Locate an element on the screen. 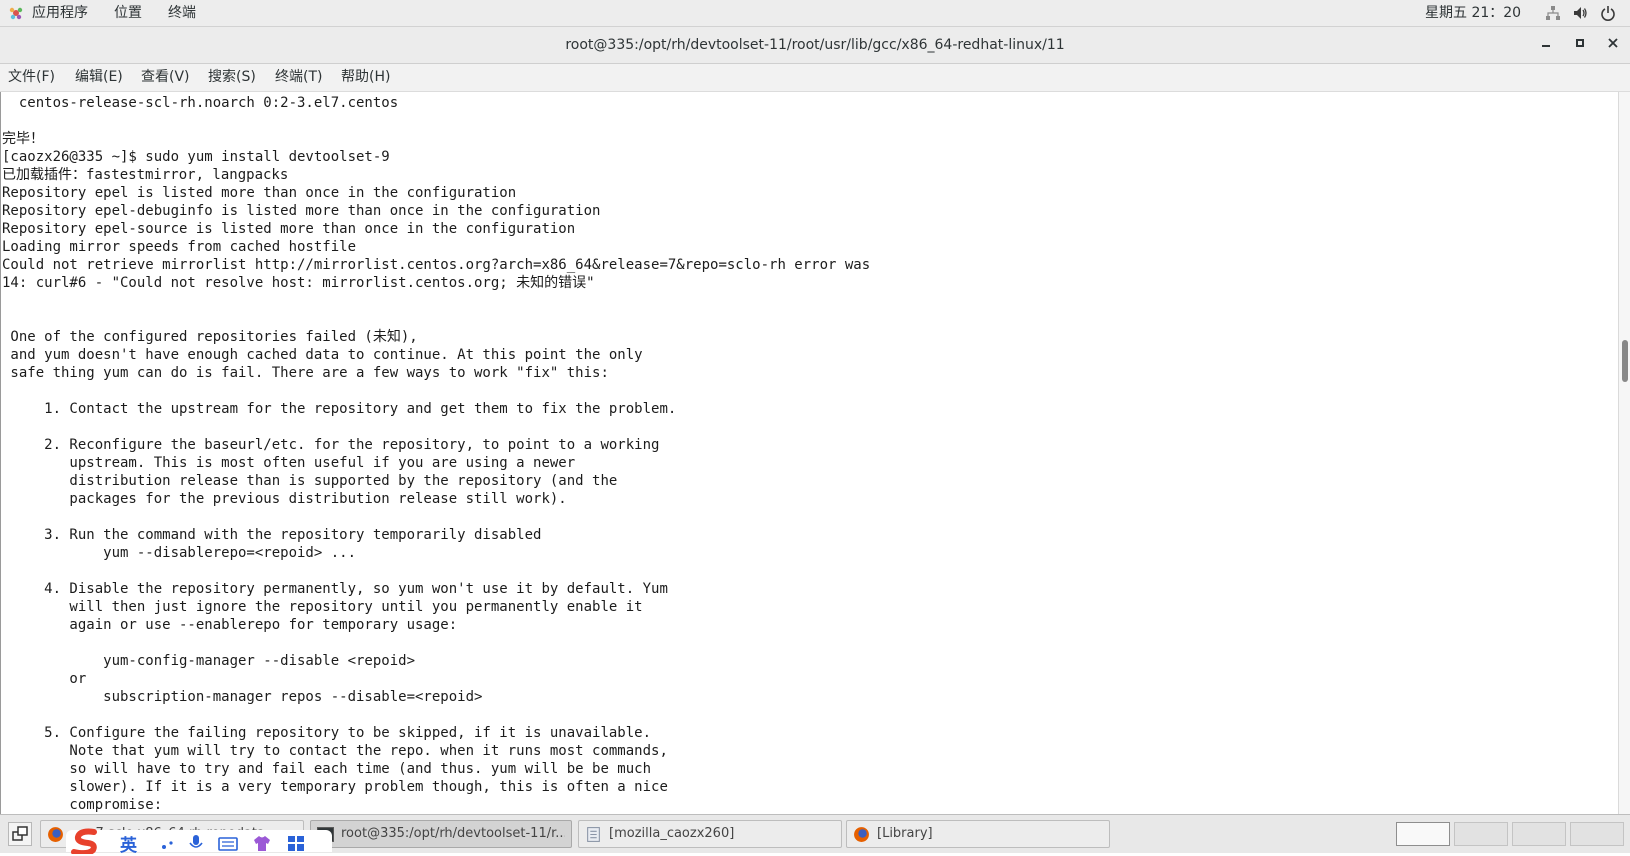 The height and width of the screenshot is (856, 1630). menu-terminal: 终端(T) is located at coordinates (298, 77).